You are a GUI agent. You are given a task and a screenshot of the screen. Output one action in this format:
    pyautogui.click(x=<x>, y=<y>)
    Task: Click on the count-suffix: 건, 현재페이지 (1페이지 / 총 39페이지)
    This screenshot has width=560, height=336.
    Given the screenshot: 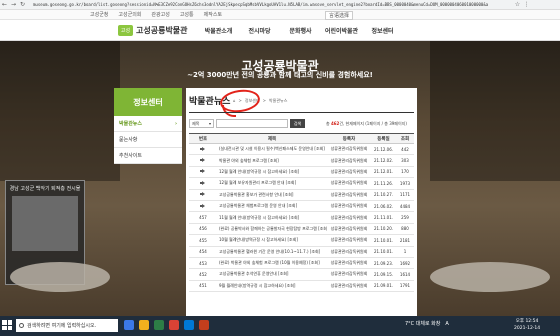 What is the action you would take?
    pyautogui.click(x=373, y=123)
    